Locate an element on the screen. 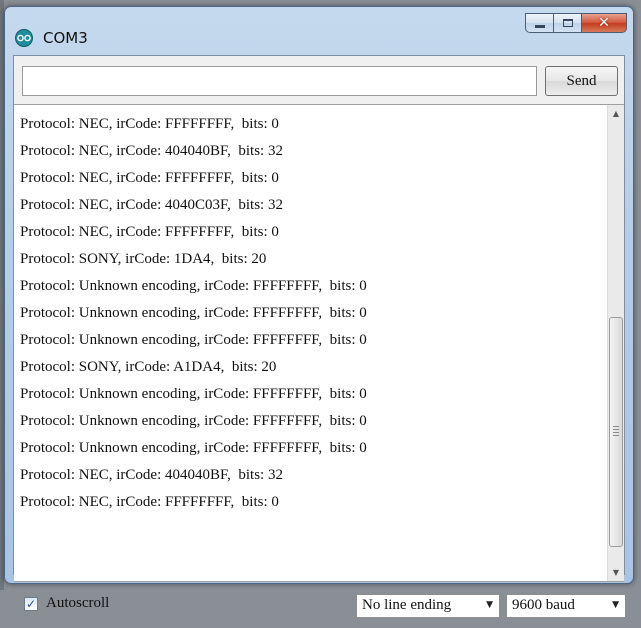  minimize-icon is located at coordinates (539, 26).